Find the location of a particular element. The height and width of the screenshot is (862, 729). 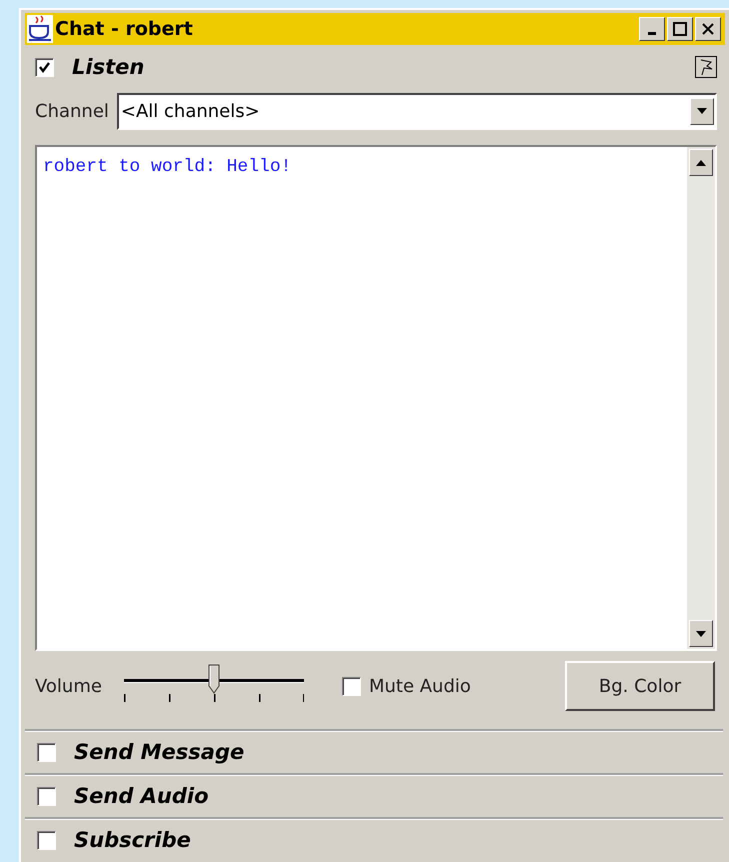

section-header: Subscribe is located at coordinates (374, 839).